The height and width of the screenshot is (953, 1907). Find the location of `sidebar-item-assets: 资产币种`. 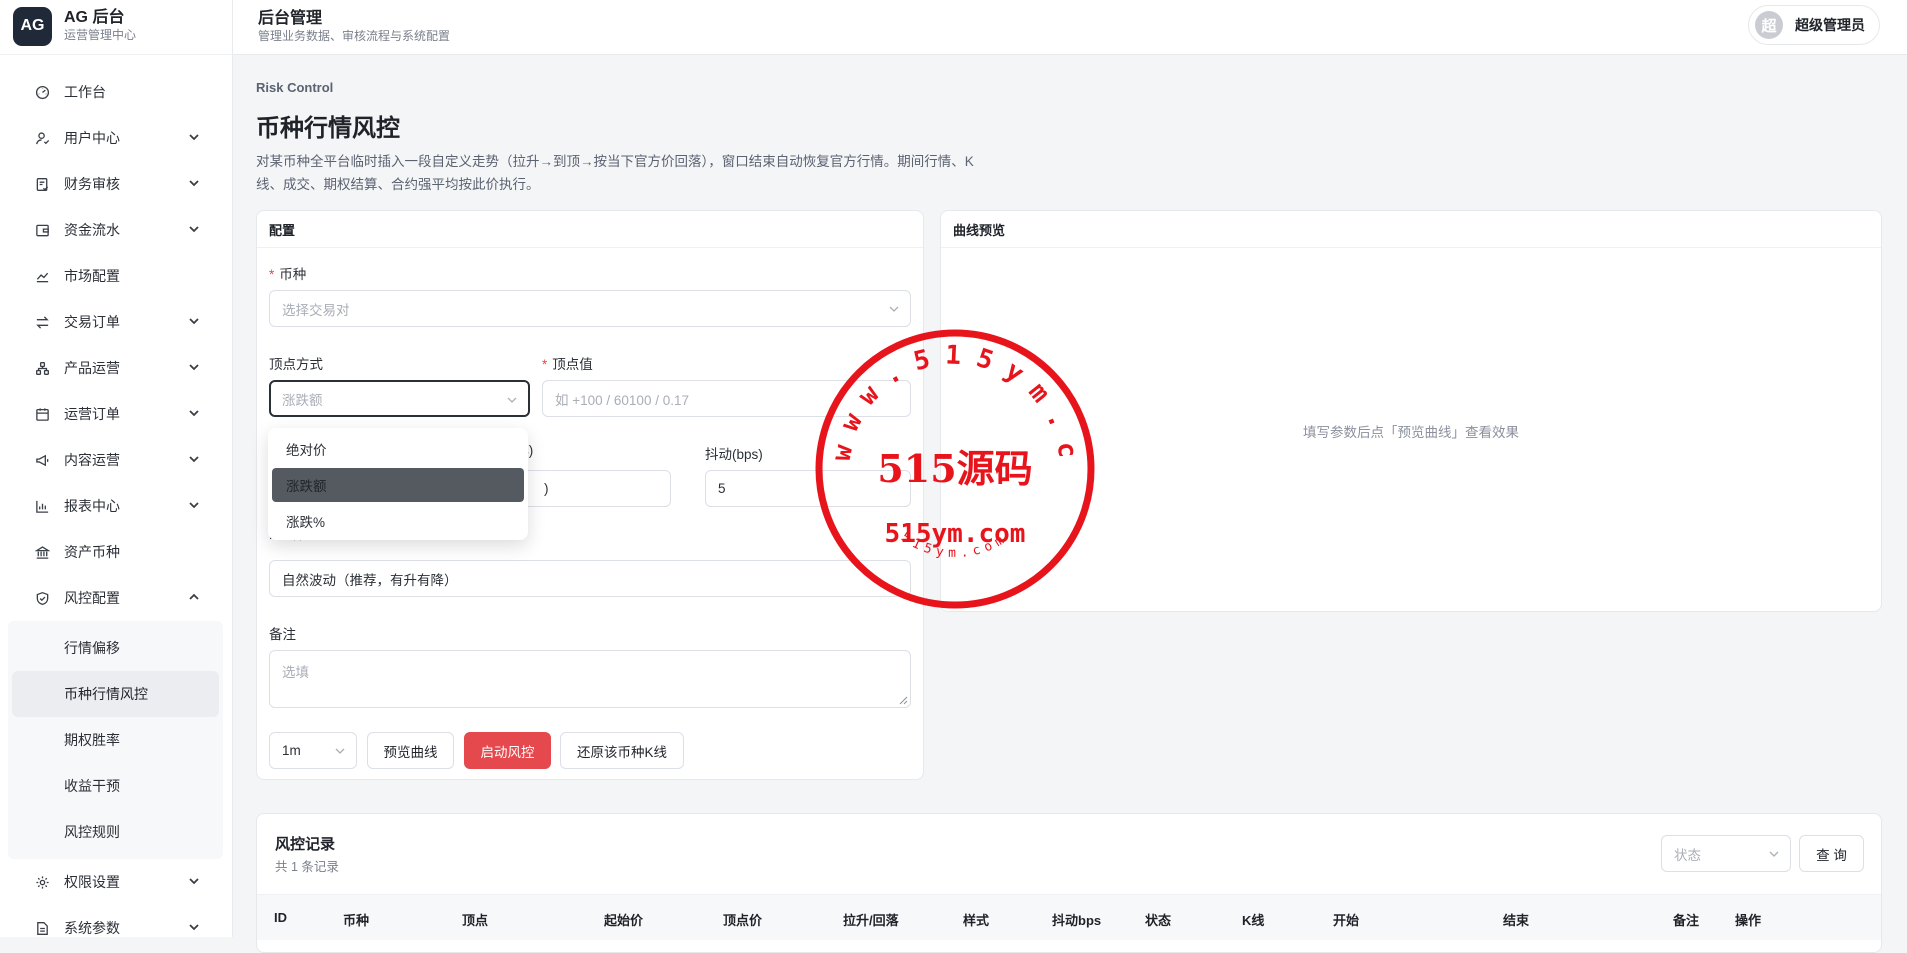

sidebar-item-assets: 资产币种 is located at coordinates (116, 552).